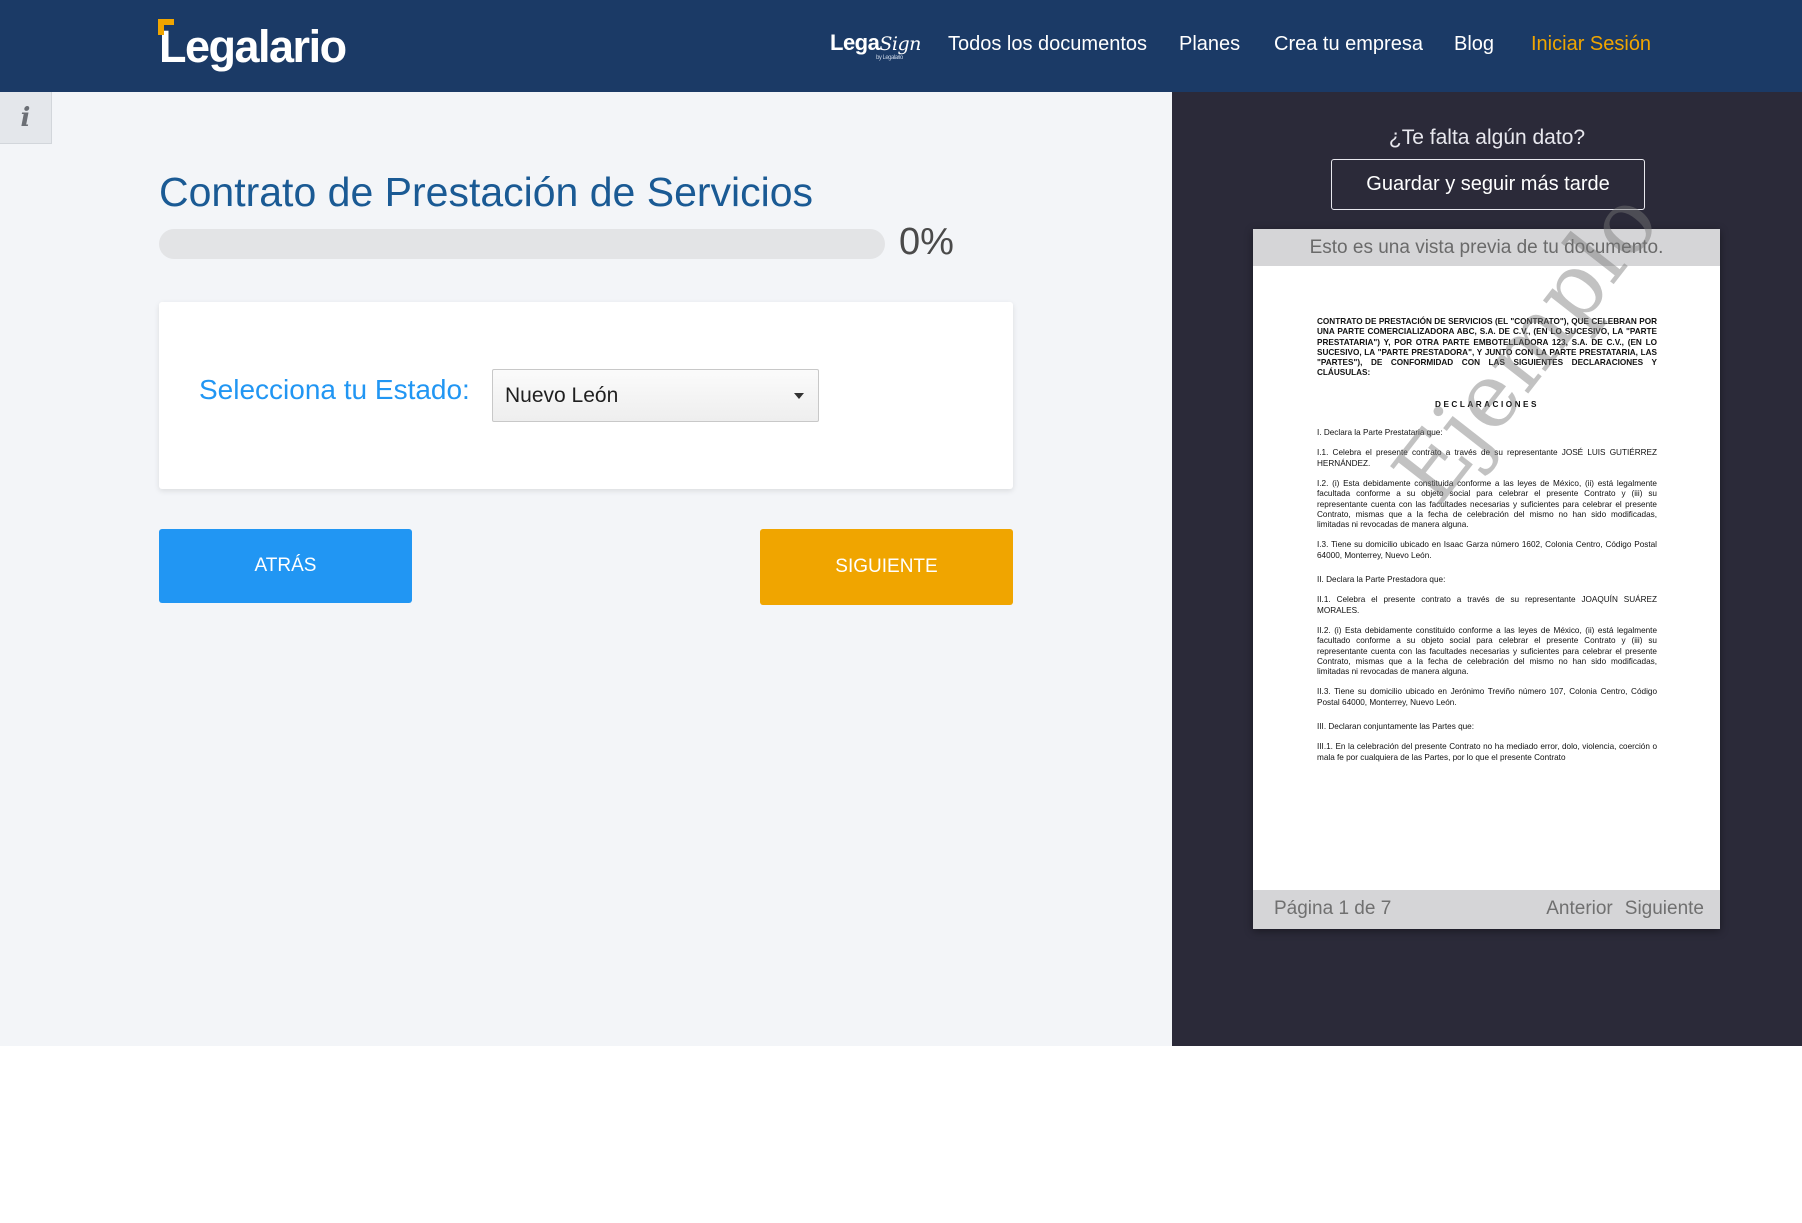  What do you see at coordinates (1474, 44) in the screenshot?
I see `nav-blog: Blog` at bounding box center [1474, 44].